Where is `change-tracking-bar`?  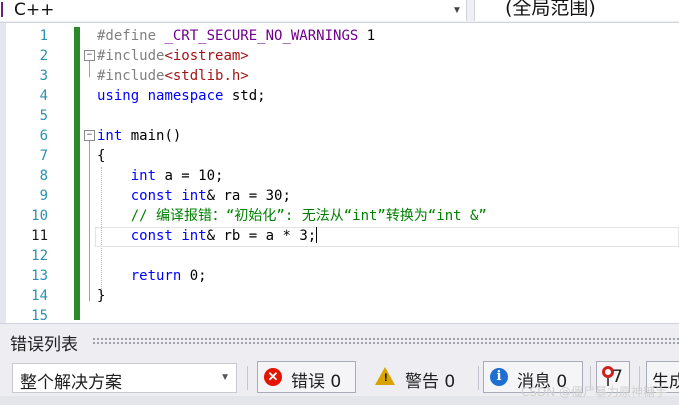
change-tracking-bar is located at coordinates (77, 173).